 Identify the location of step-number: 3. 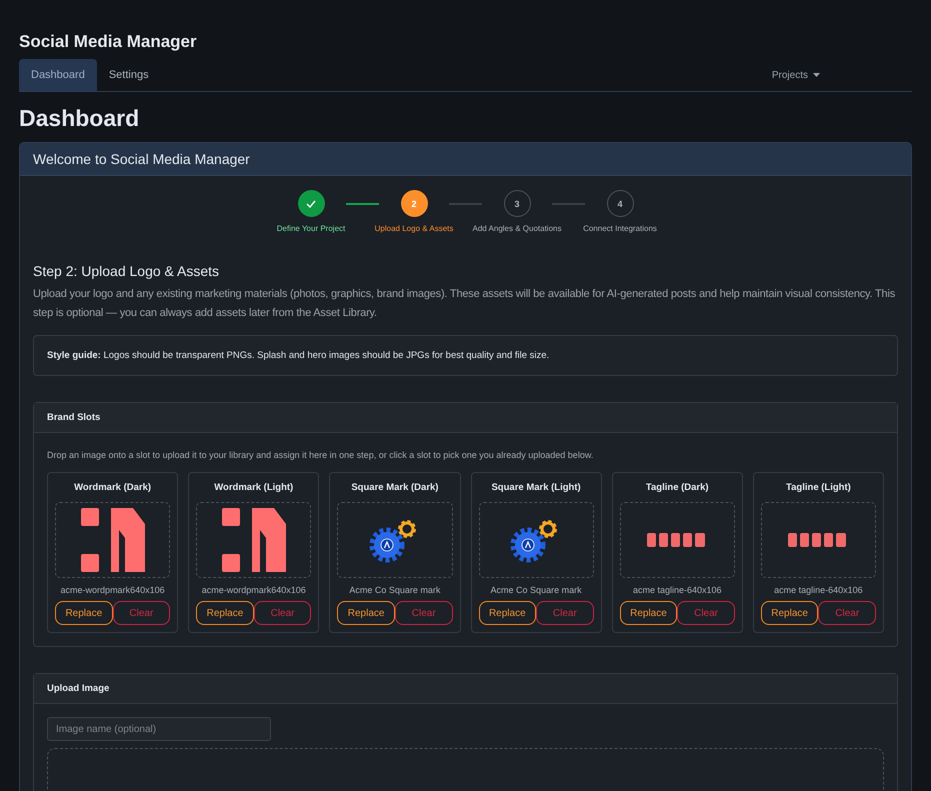
(517, 203).